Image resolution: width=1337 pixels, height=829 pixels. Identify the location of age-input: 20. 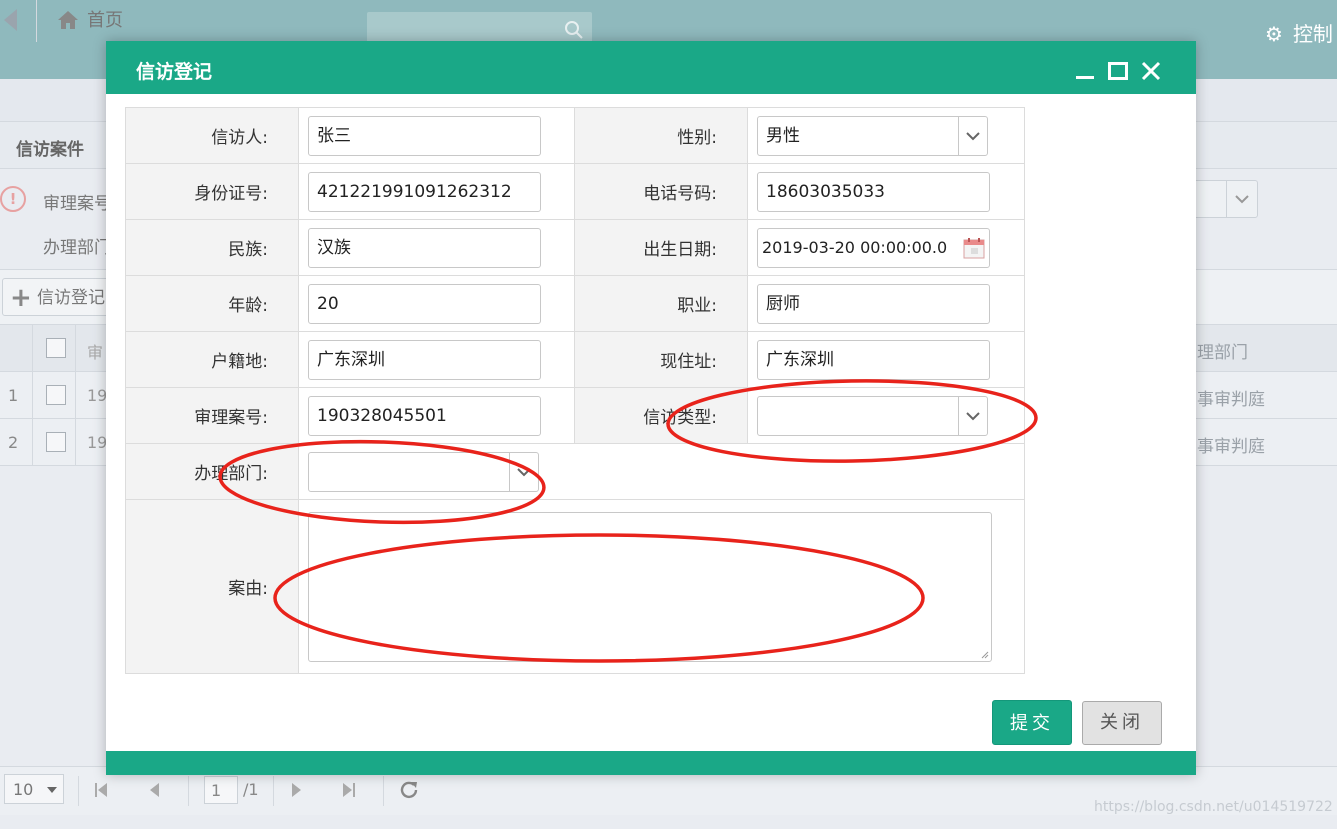
(424, 303).